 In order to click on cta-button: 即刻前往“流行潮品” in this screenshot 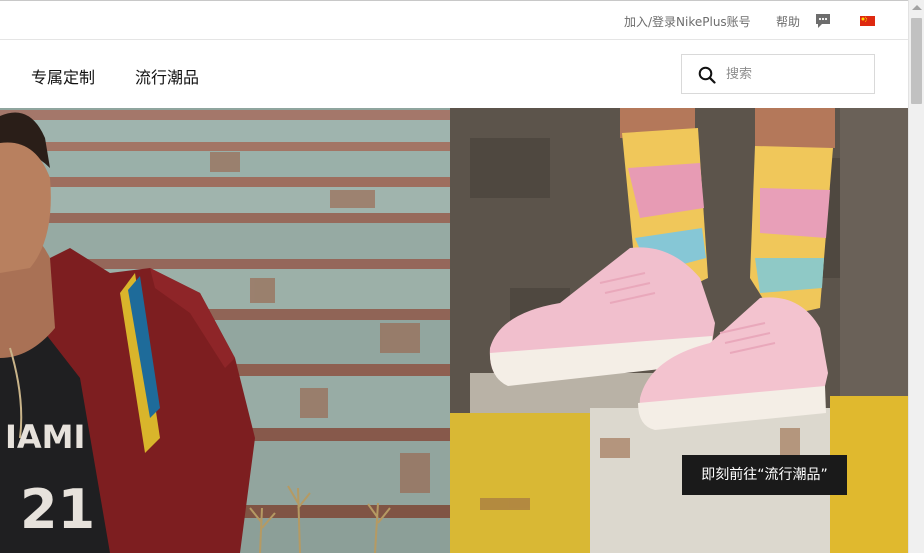, I will do `click(764, 475)`.